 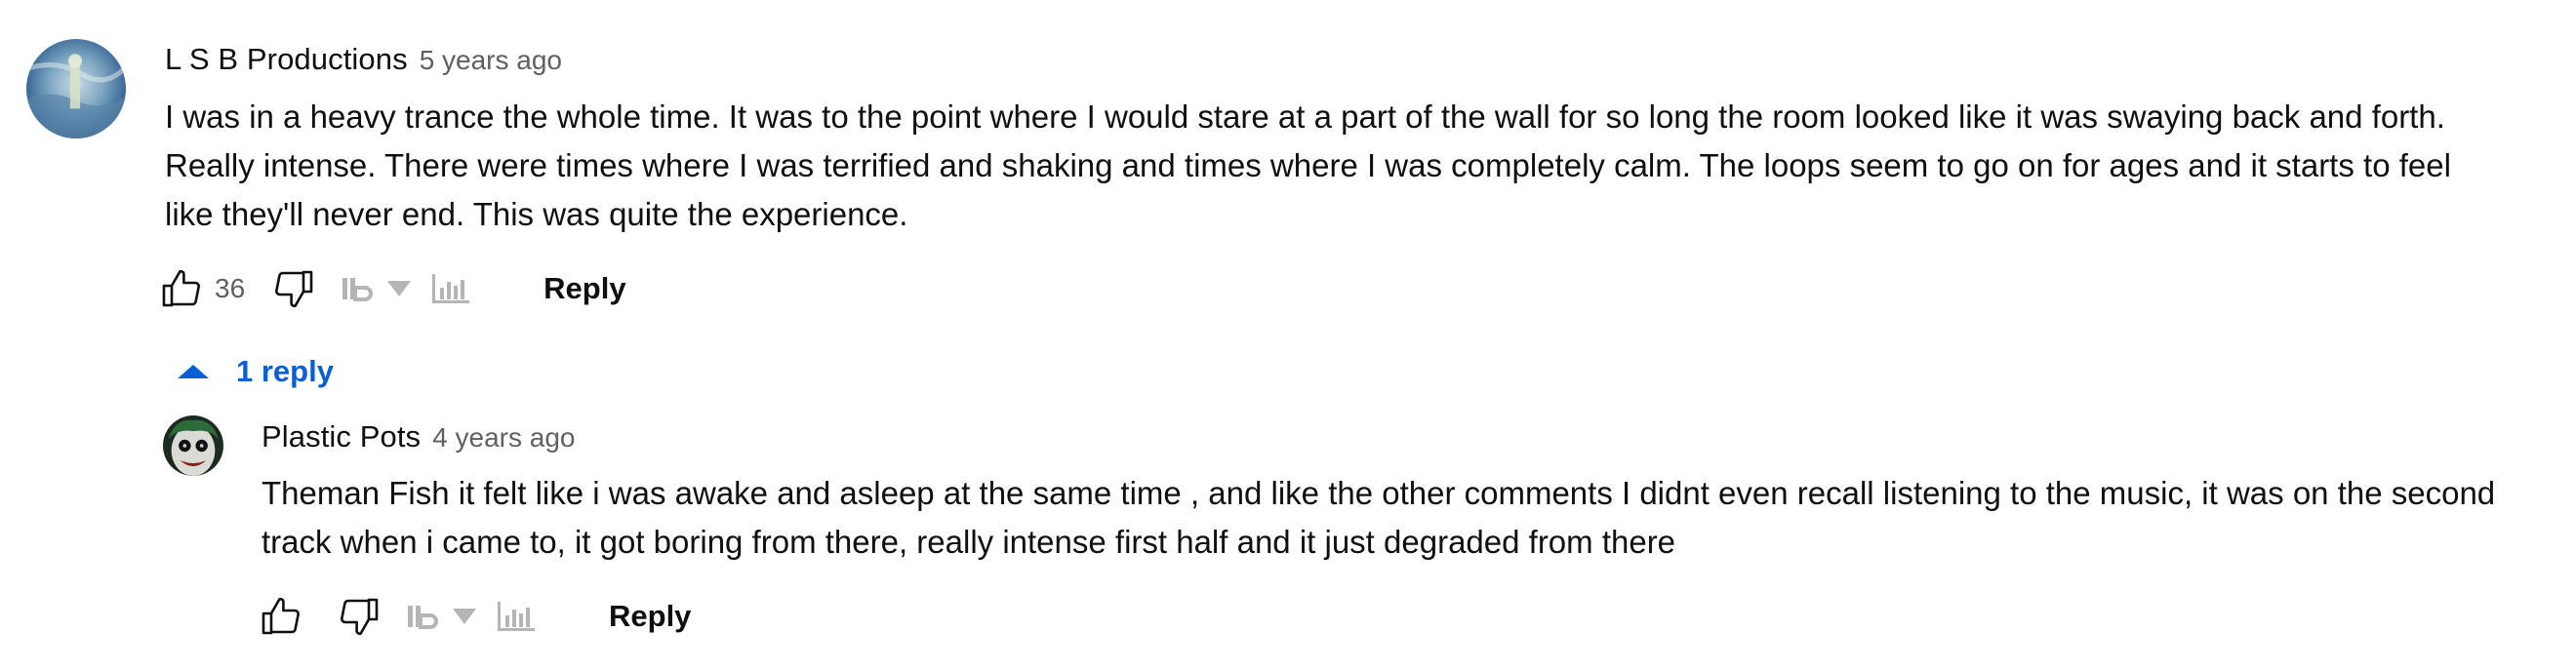 What do you see at coordinates (286, 60) in the screenshot?
I see `author-name: L S B Productions` at bounding box center [286, 60].